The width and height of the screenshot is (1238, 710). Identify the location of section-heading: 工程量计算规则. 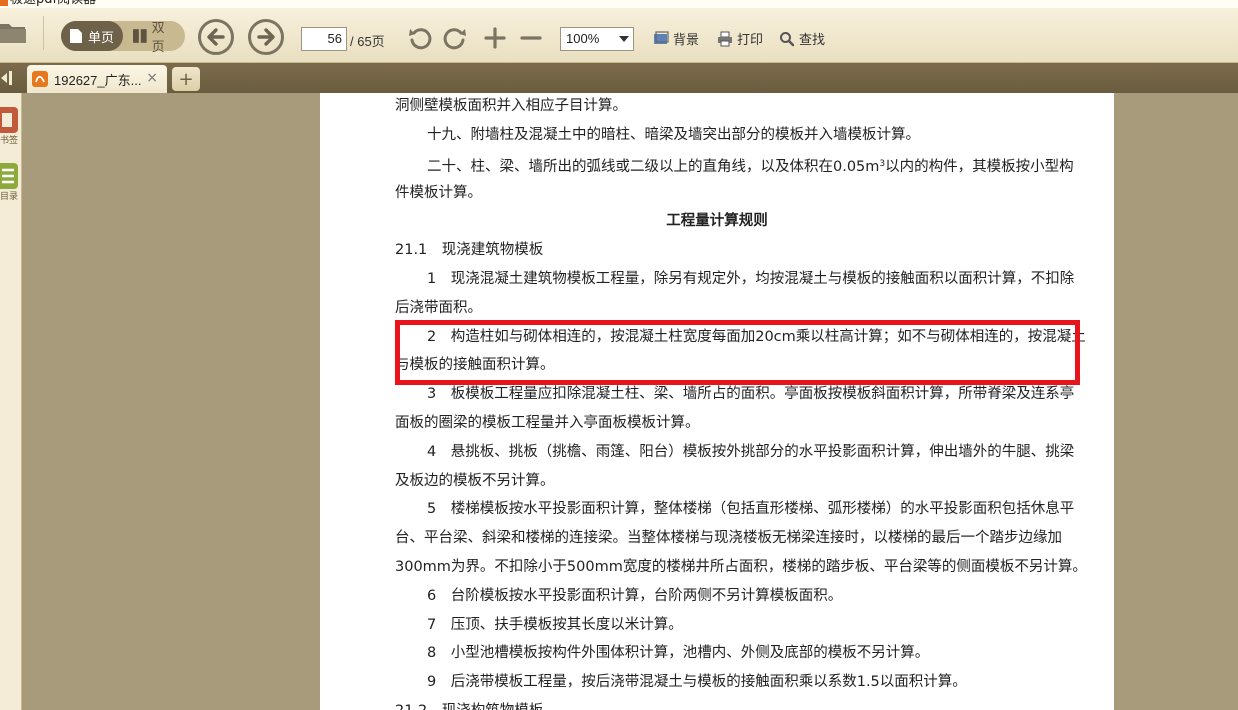
(717, 221).